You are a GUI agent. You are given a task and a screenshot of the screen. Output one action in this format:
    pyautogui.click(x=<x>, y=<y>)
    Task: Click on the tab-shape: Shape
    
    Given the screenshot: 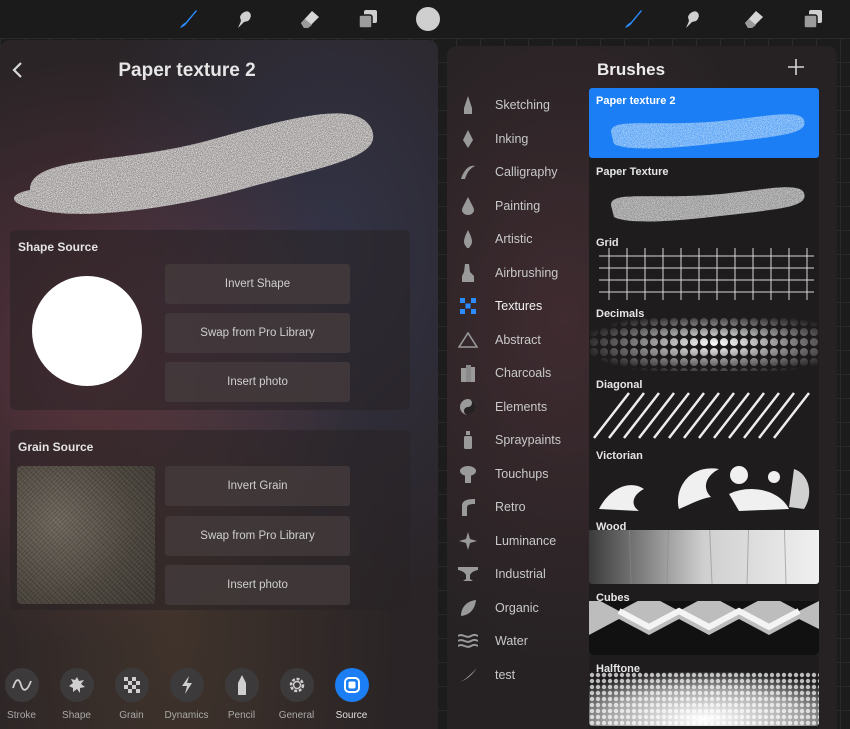 What is the action you would take?
    pyautogui.click(x=76, y=694)
    